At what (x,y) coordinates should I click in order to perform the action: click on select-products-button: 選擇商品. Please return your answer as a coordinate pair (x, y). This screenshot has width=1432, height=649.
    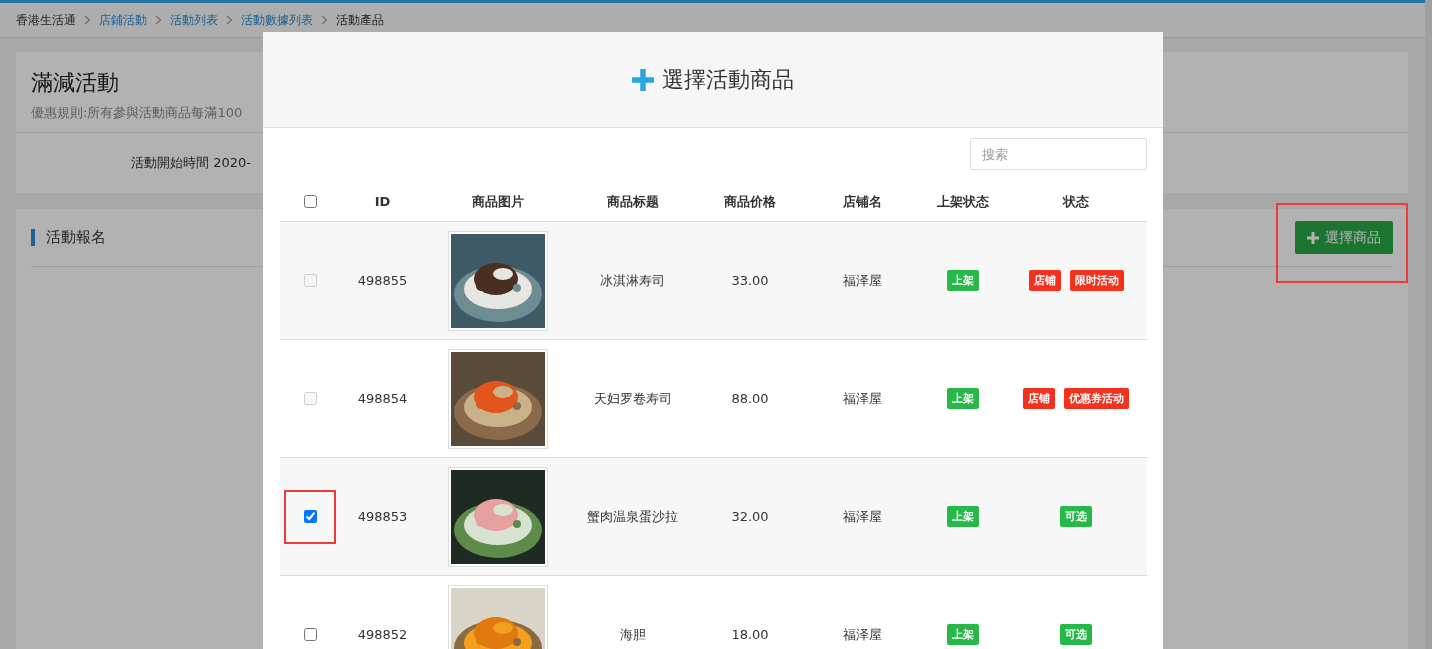
    Looking at the image, I should click on (1344, 237).